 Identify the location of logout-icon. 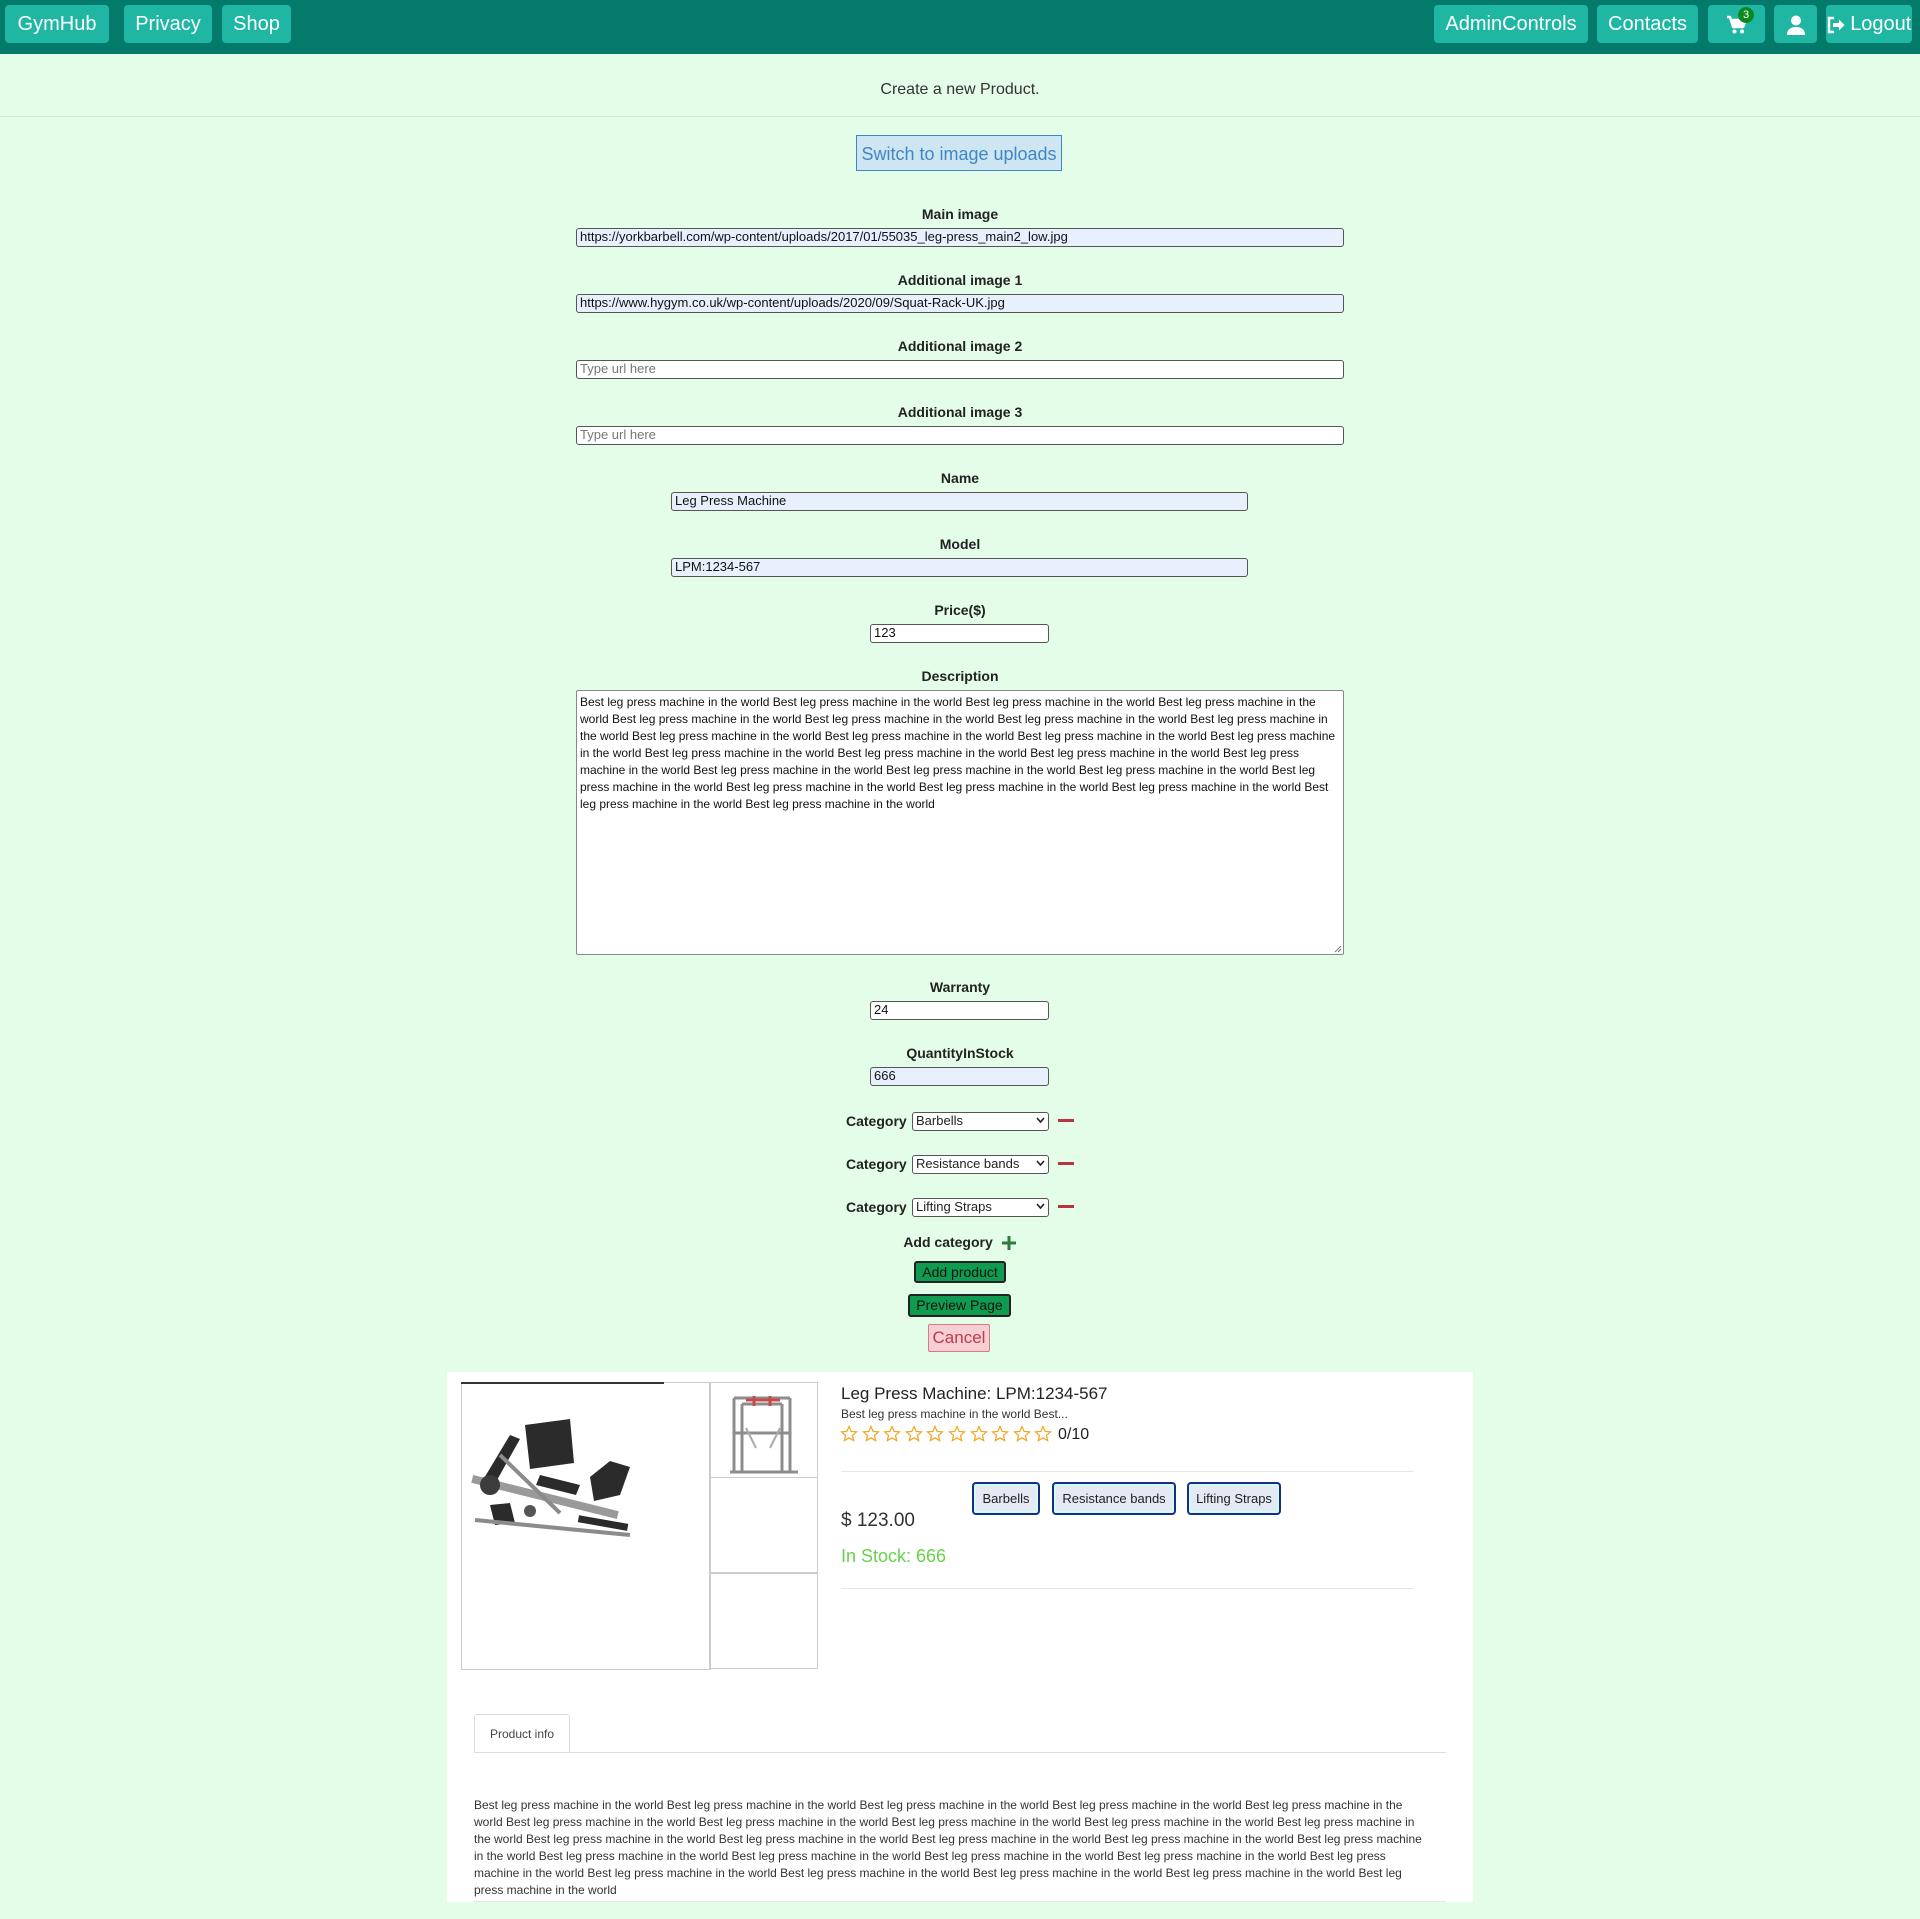
(1839, 24).